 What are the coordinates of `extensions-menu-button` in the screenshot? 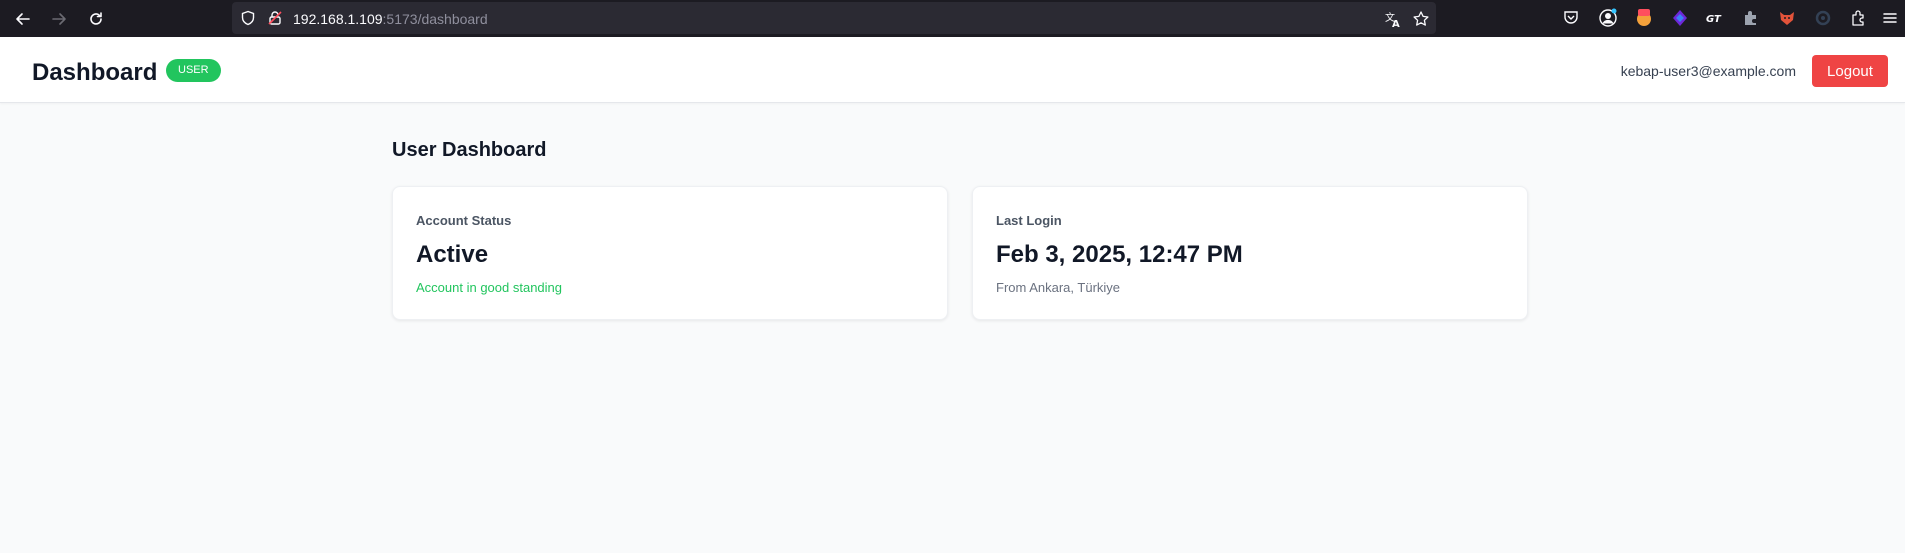 It's located at (1859, 18).